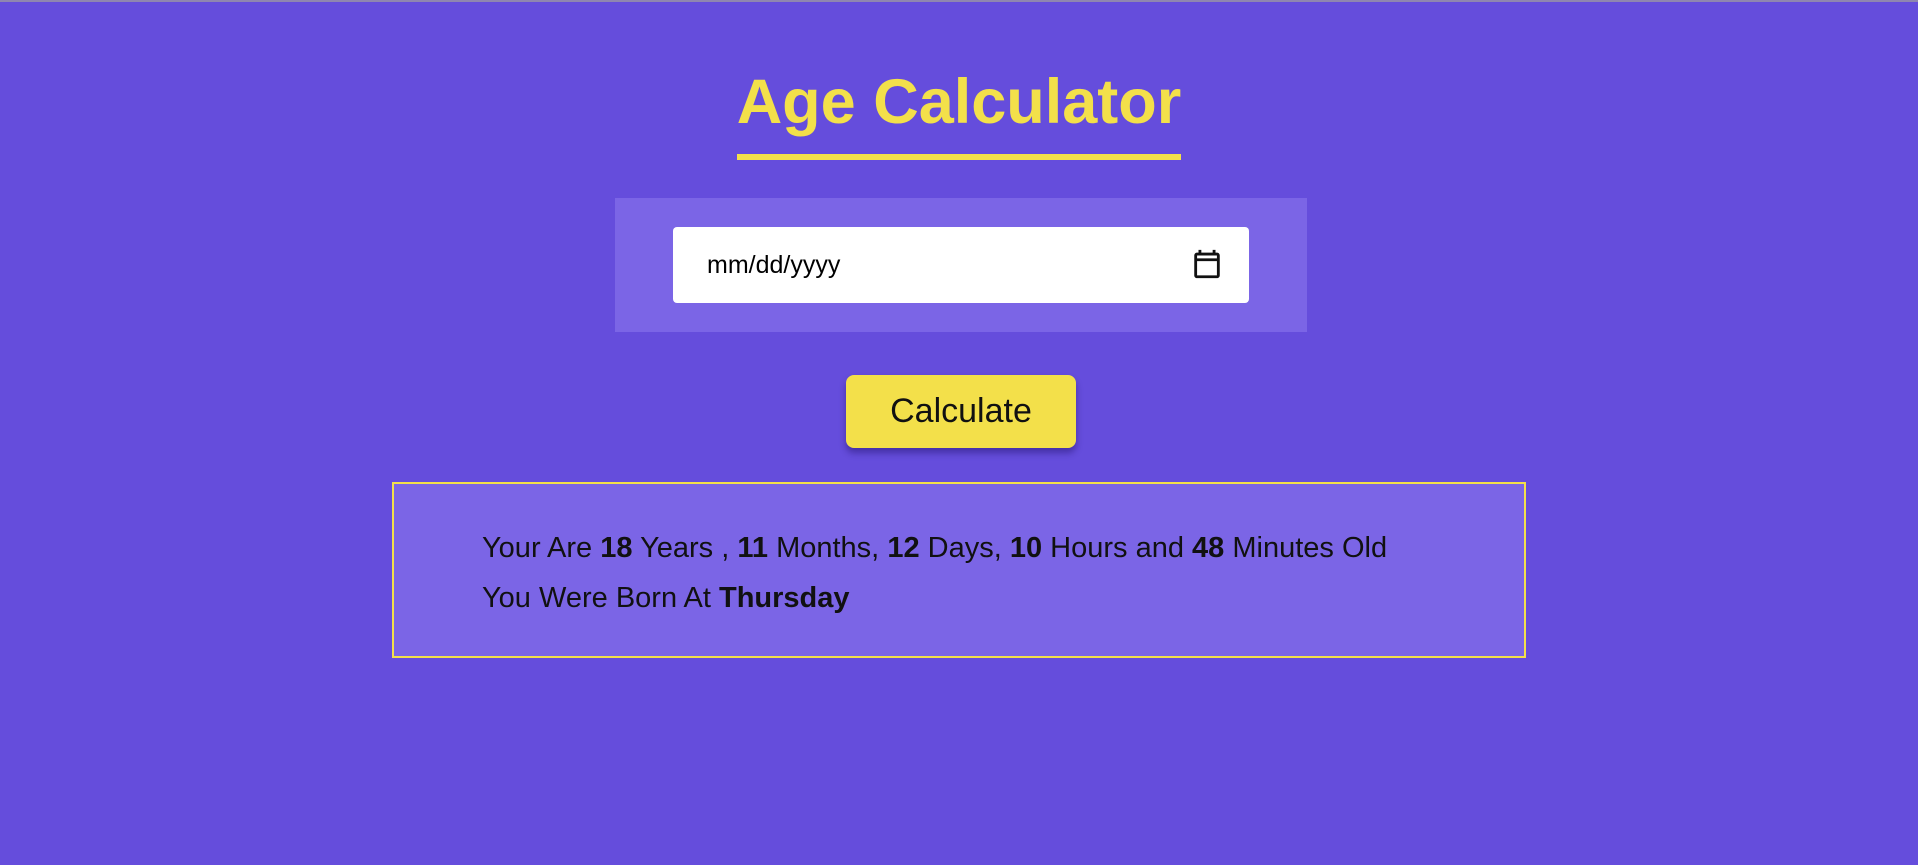  Describe the element at coordinates (596, 598) in the screenshot. I see `birth-day-prefix: You Were Born At` at that location.